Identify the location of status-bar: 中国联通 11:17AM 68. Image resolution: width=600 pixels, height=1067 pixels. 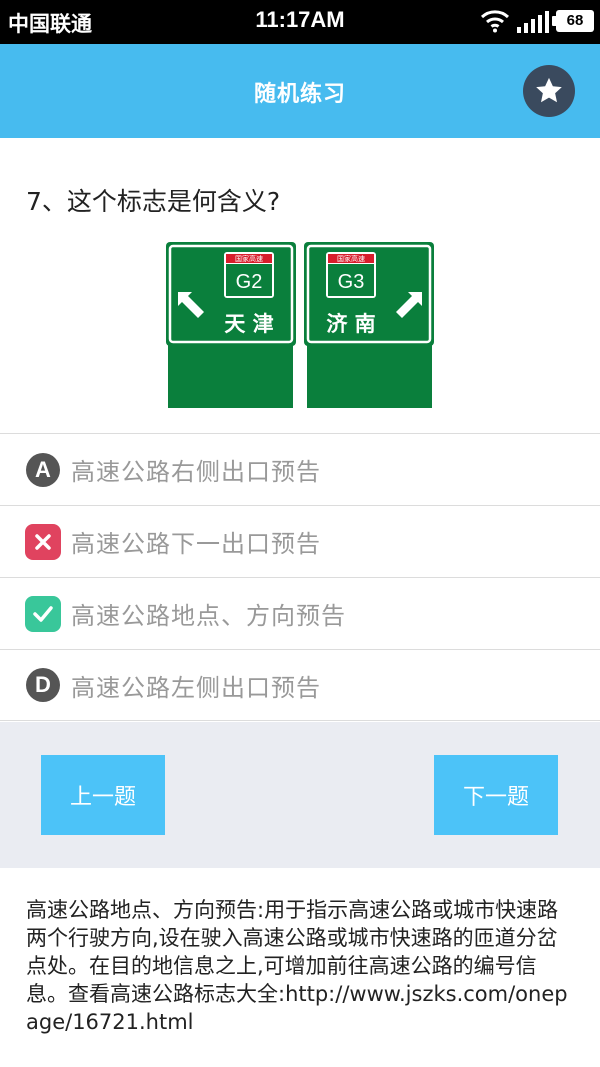
(300, 22).